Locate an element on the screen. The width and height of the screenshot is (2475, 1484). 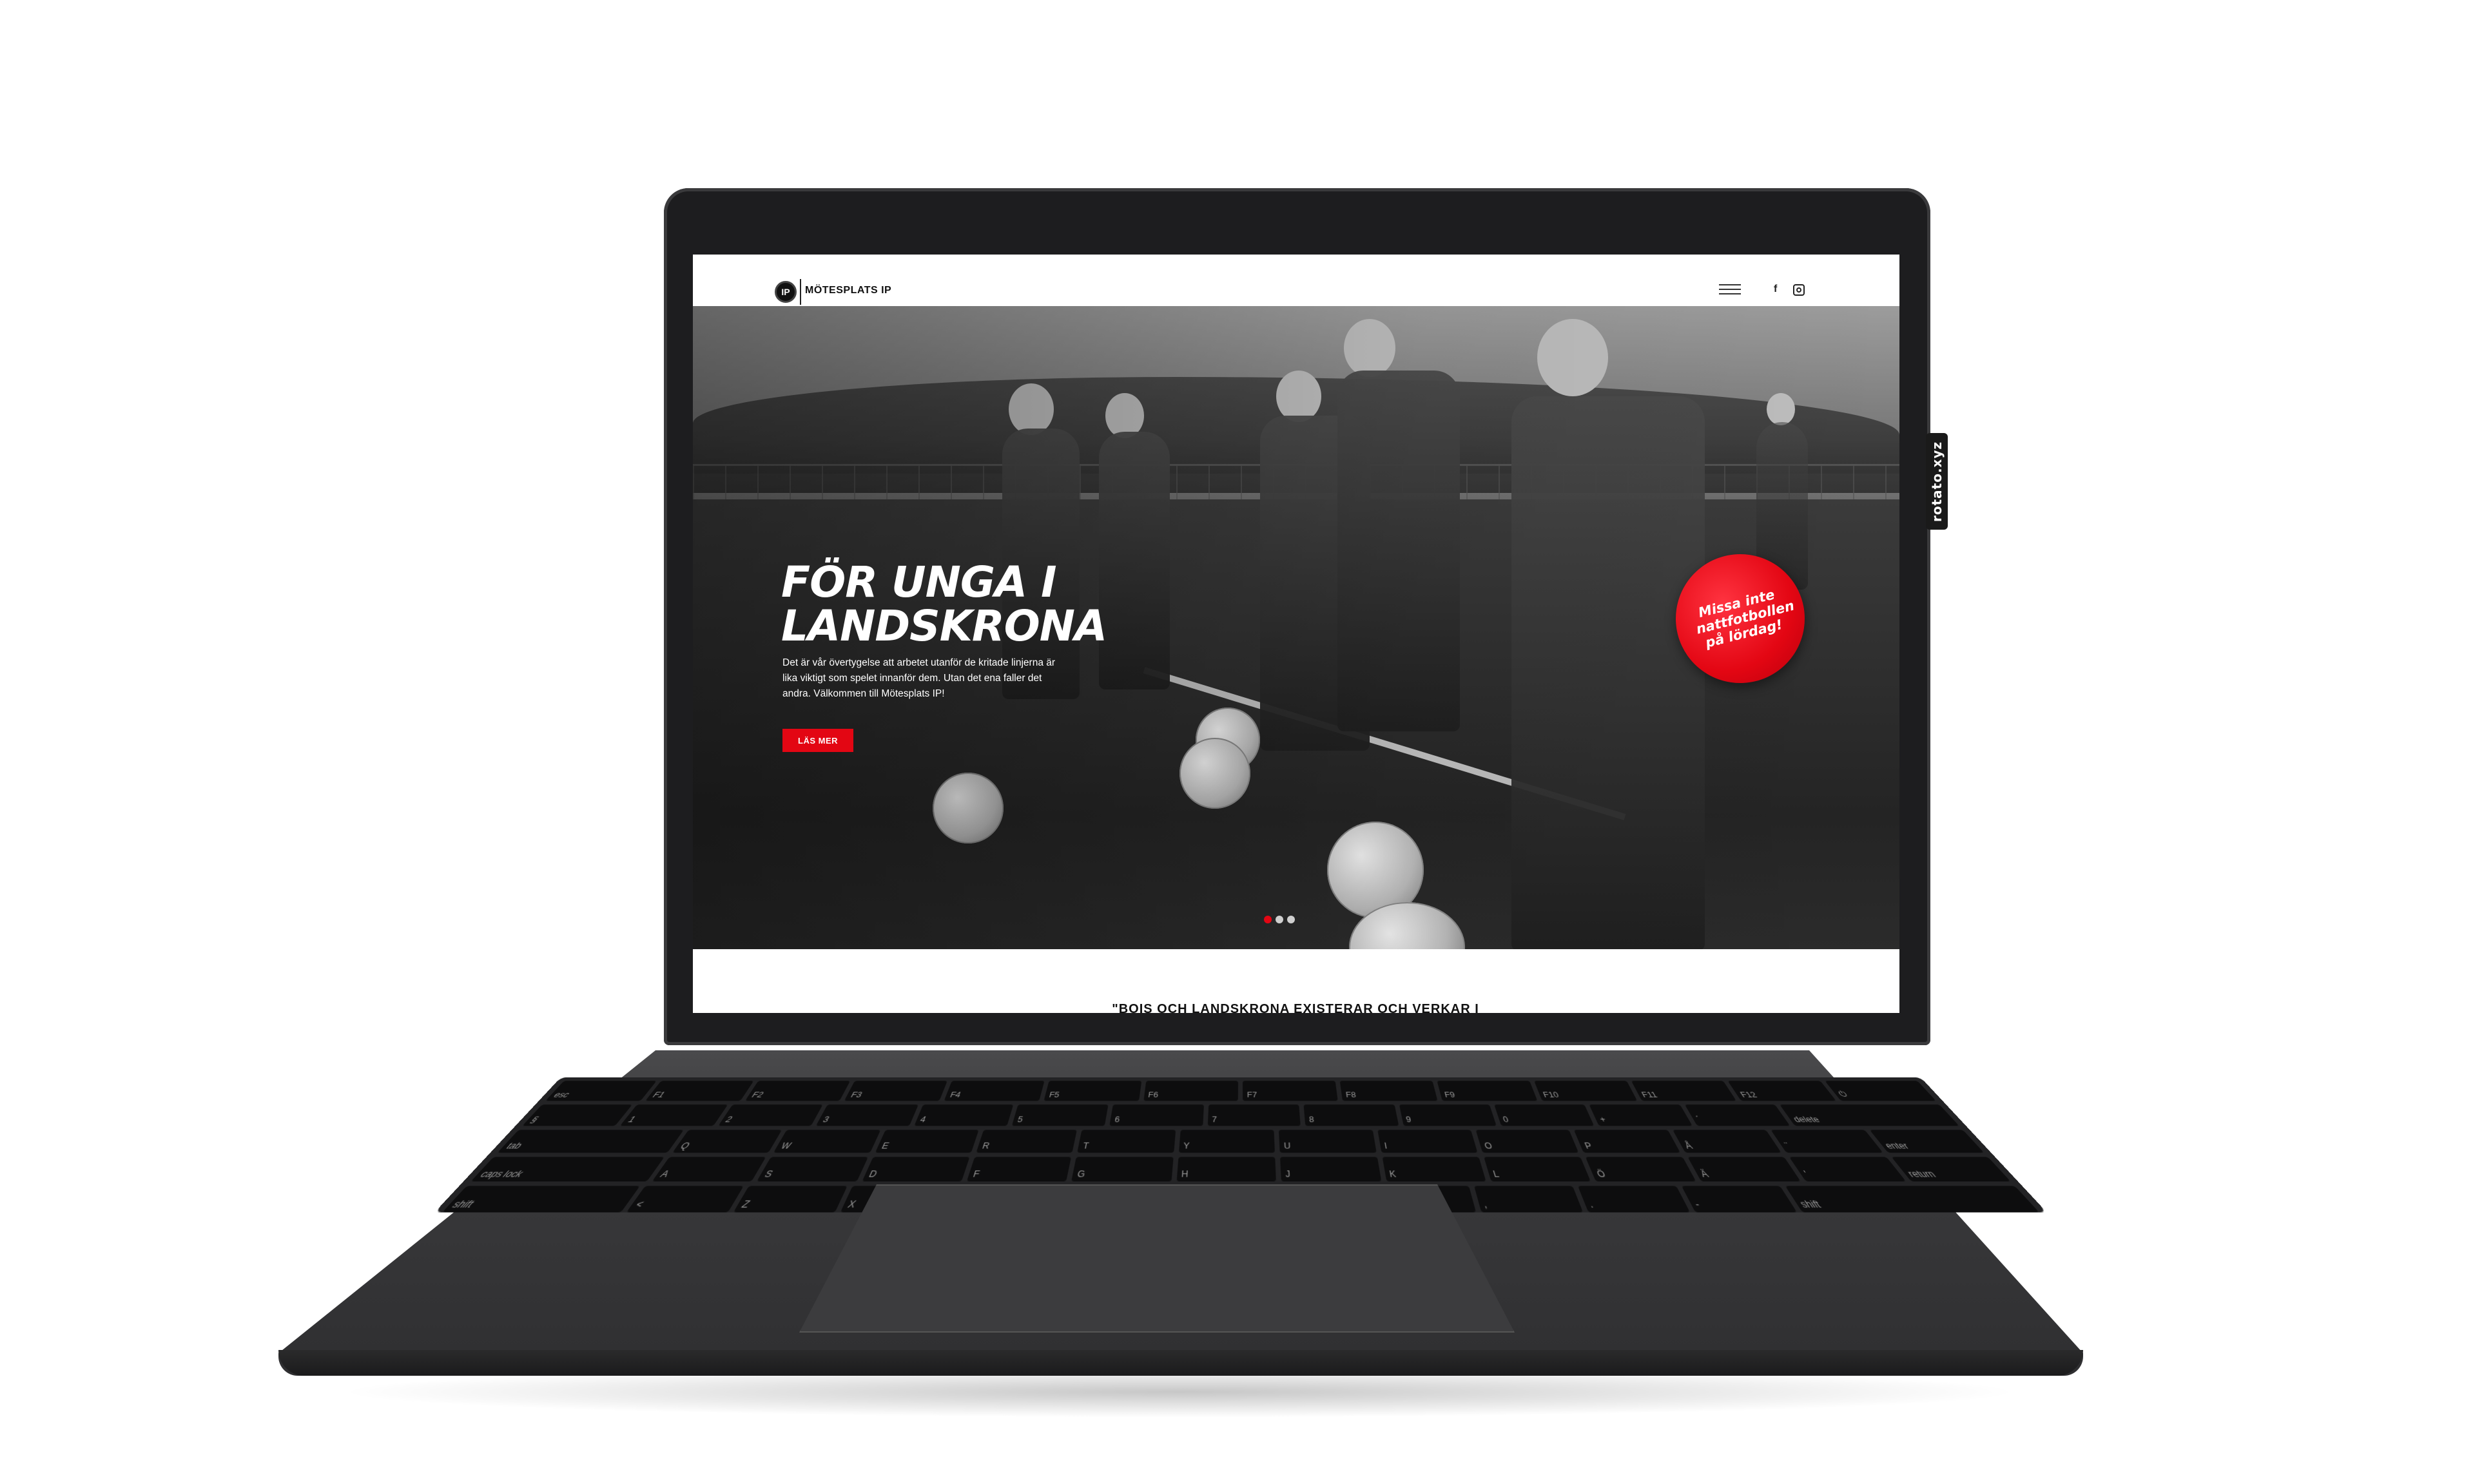
key: F8 is located at coordinates (1389, 1091).